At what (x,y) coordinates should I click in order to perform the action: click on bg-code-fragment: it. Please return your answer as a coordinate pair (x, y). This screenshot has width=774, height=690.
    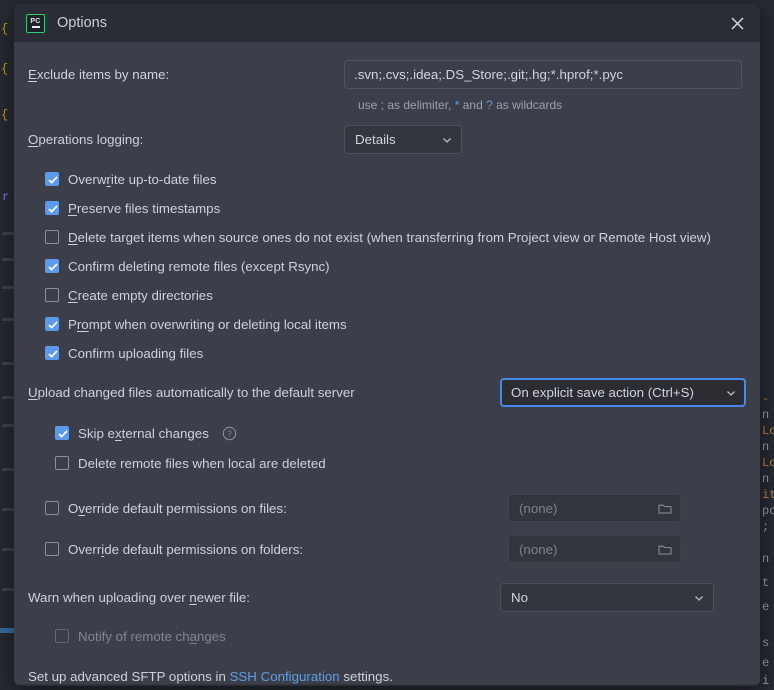
    Looking at the image, I should click on (768, 495).